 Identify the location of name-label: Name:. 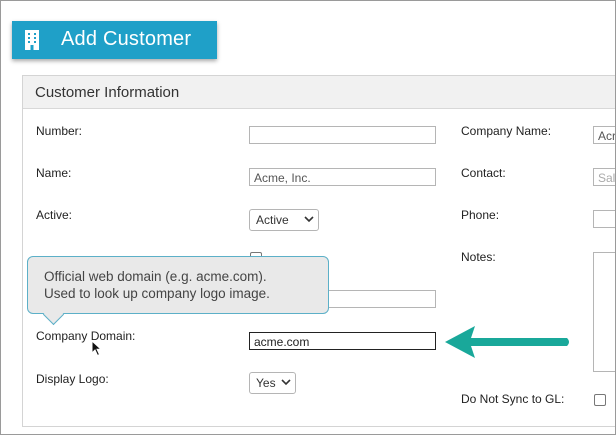
(54, 173).